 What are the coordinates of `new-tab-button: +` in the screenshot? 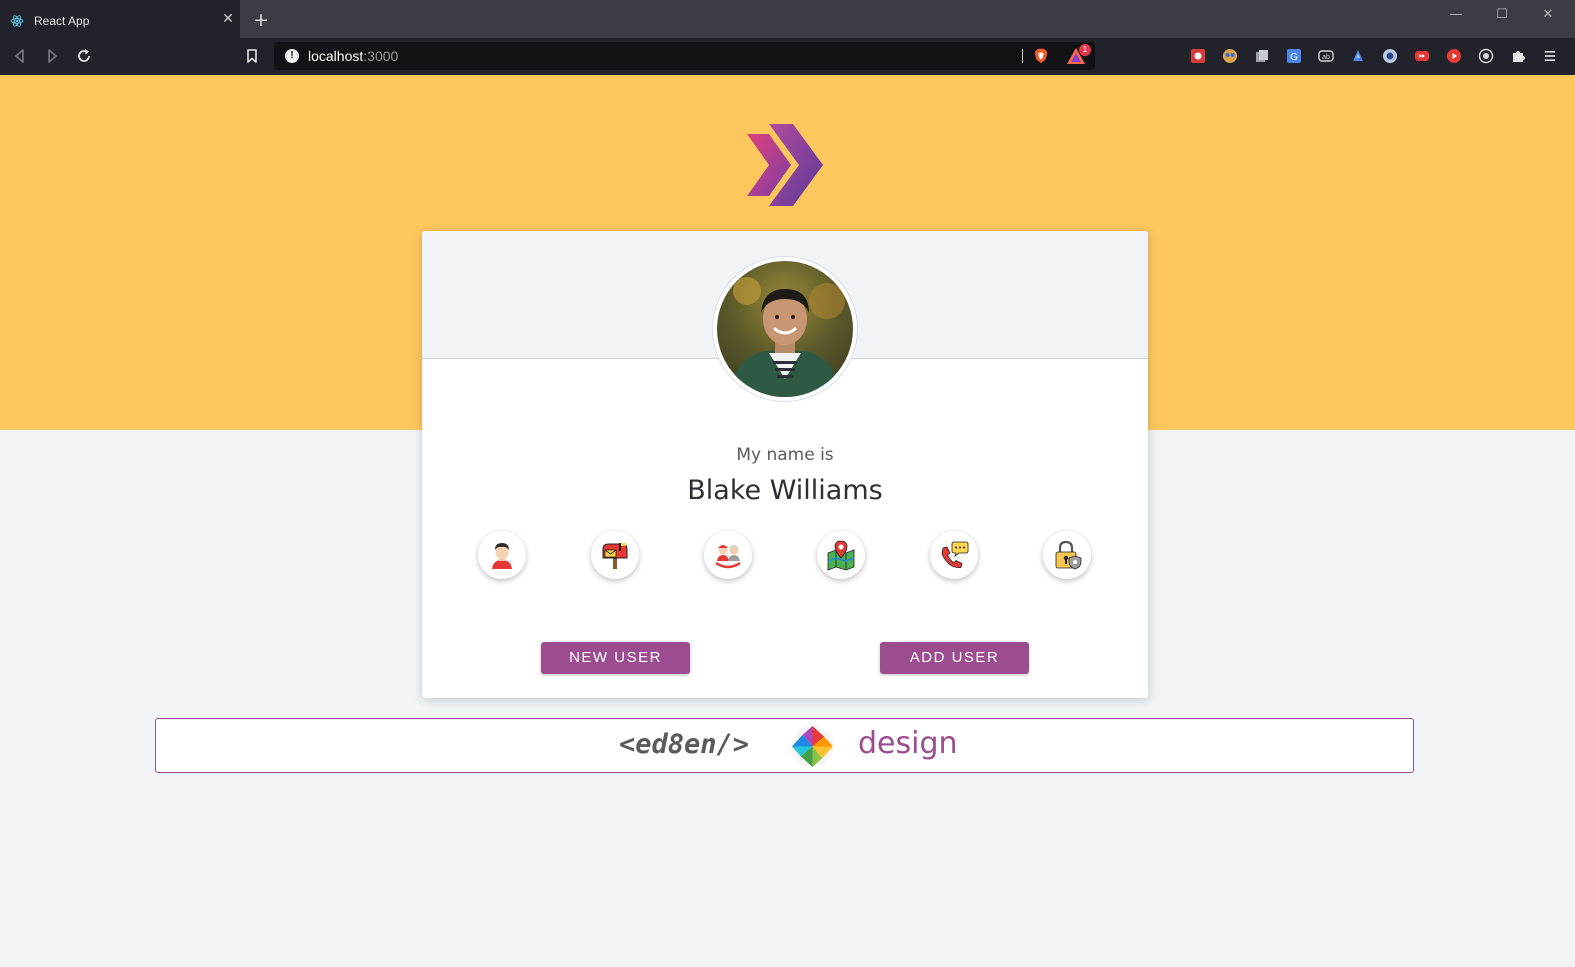 It's located at (261, 20).